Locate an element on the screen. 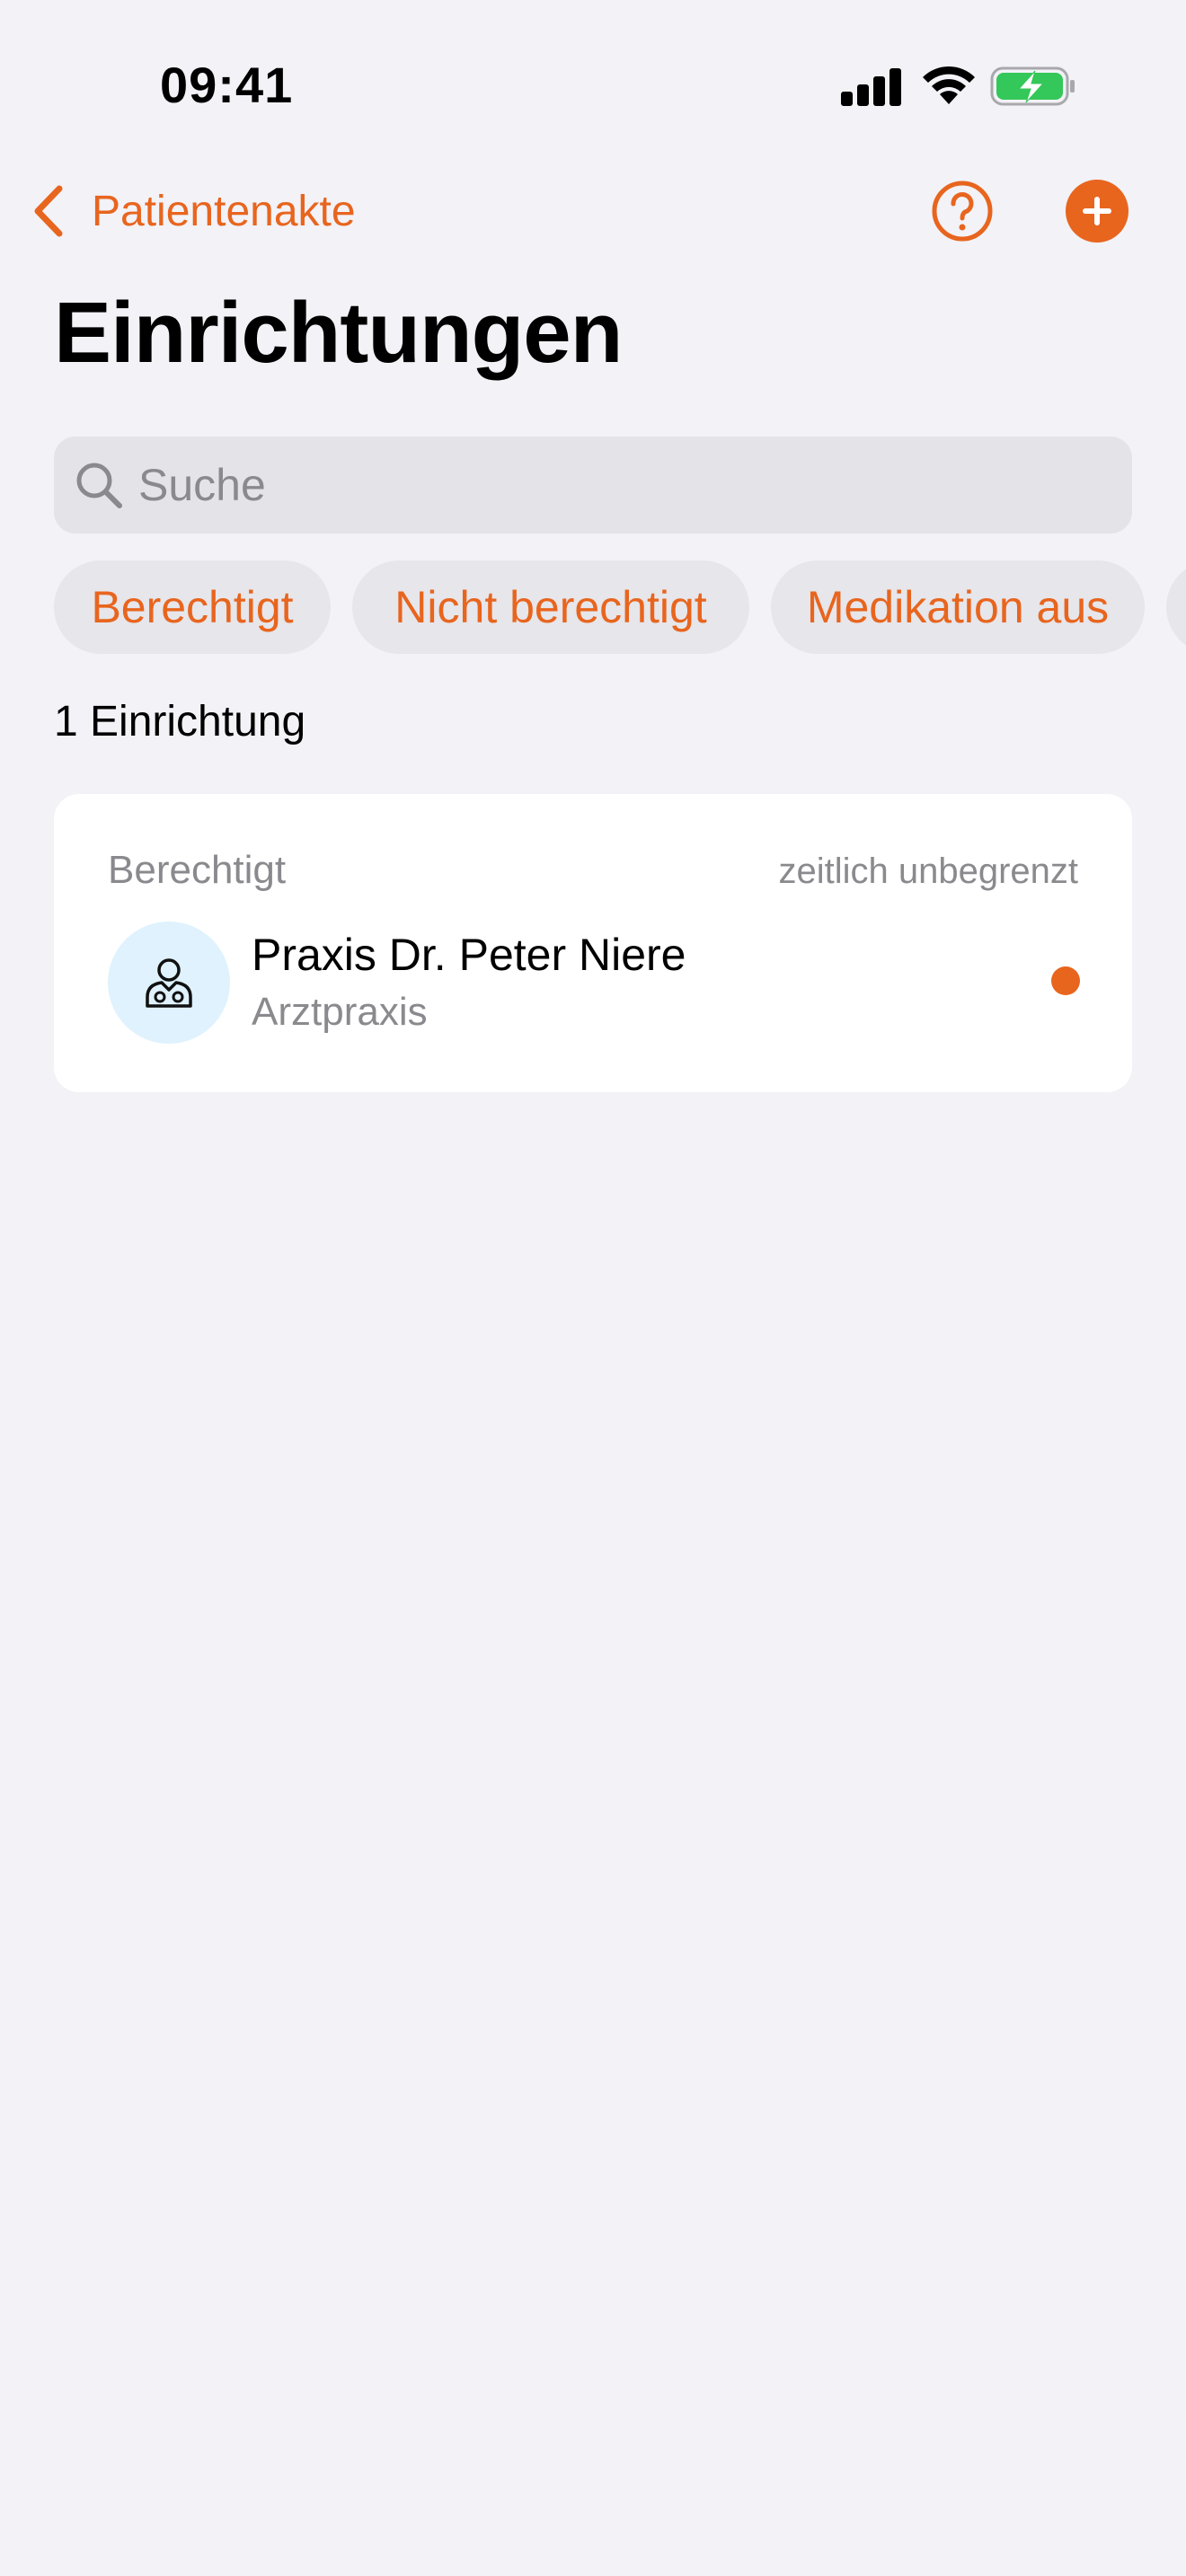  chevron-left-icon is located at coordinates (48, 211).